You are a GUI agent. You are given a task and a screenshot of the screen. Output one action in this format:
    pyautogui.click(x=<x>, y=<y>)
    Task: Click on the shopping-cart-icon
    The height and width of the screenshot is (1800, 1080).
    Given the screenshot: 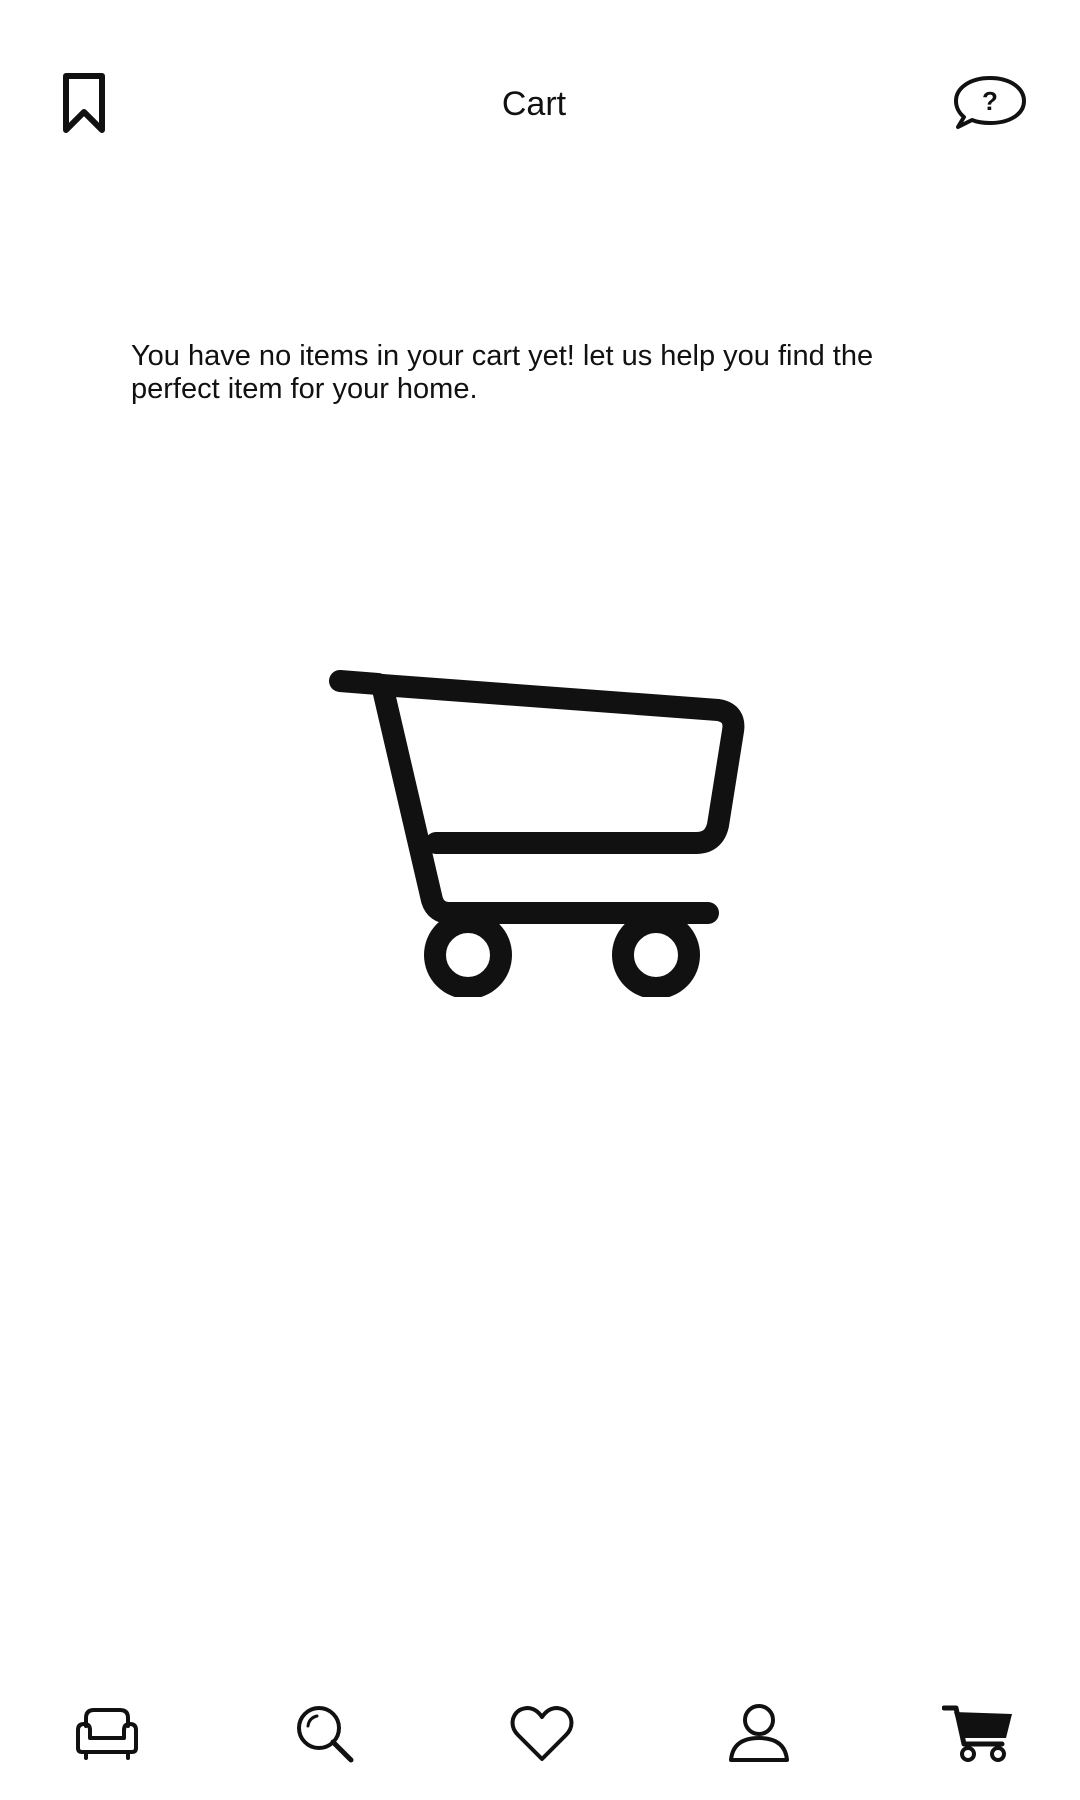 What is the action you would take?
    pyautogui.click(x=537, y=834)
    